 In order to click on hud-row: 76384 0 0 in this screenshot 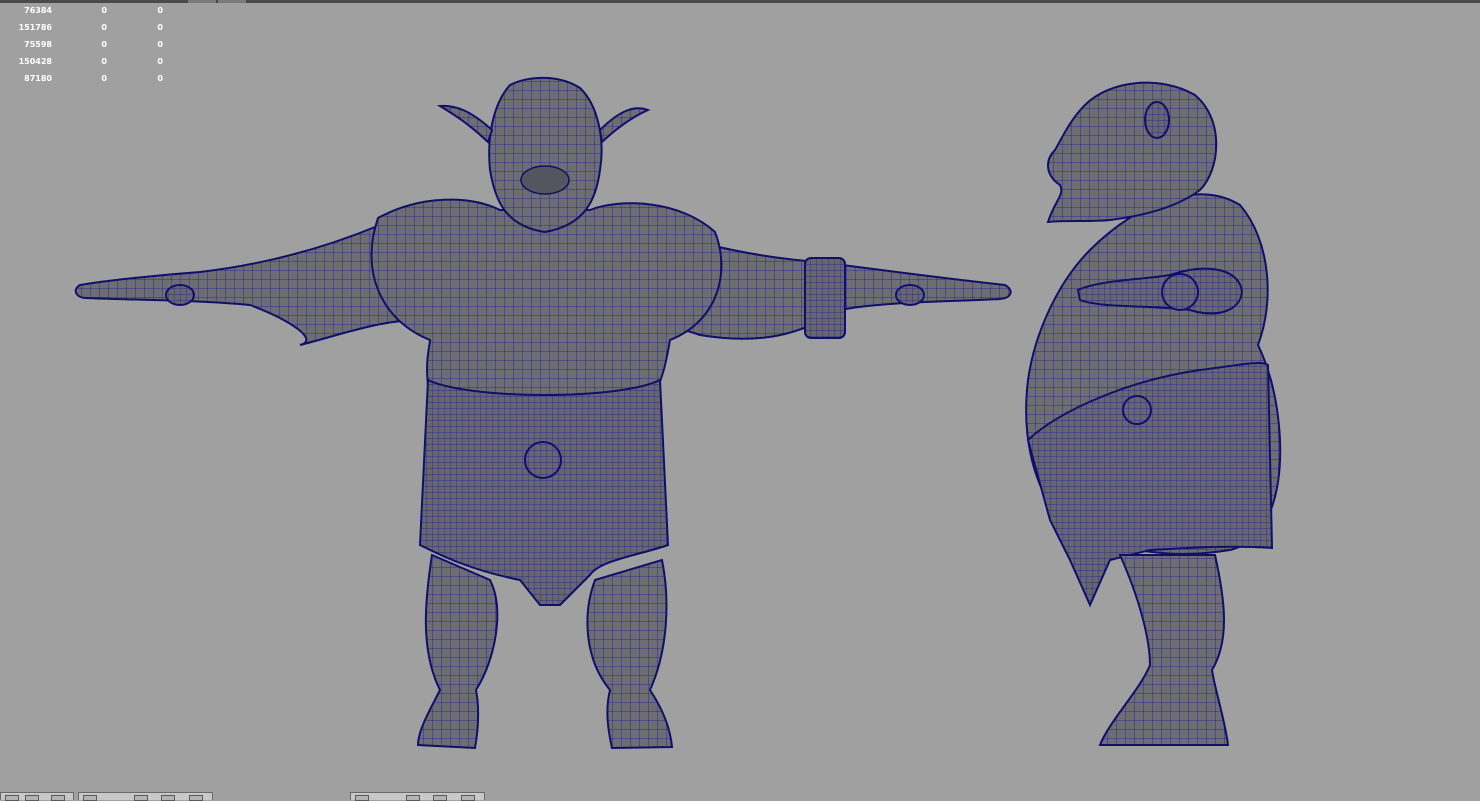, I will do `click(90, 10)`.